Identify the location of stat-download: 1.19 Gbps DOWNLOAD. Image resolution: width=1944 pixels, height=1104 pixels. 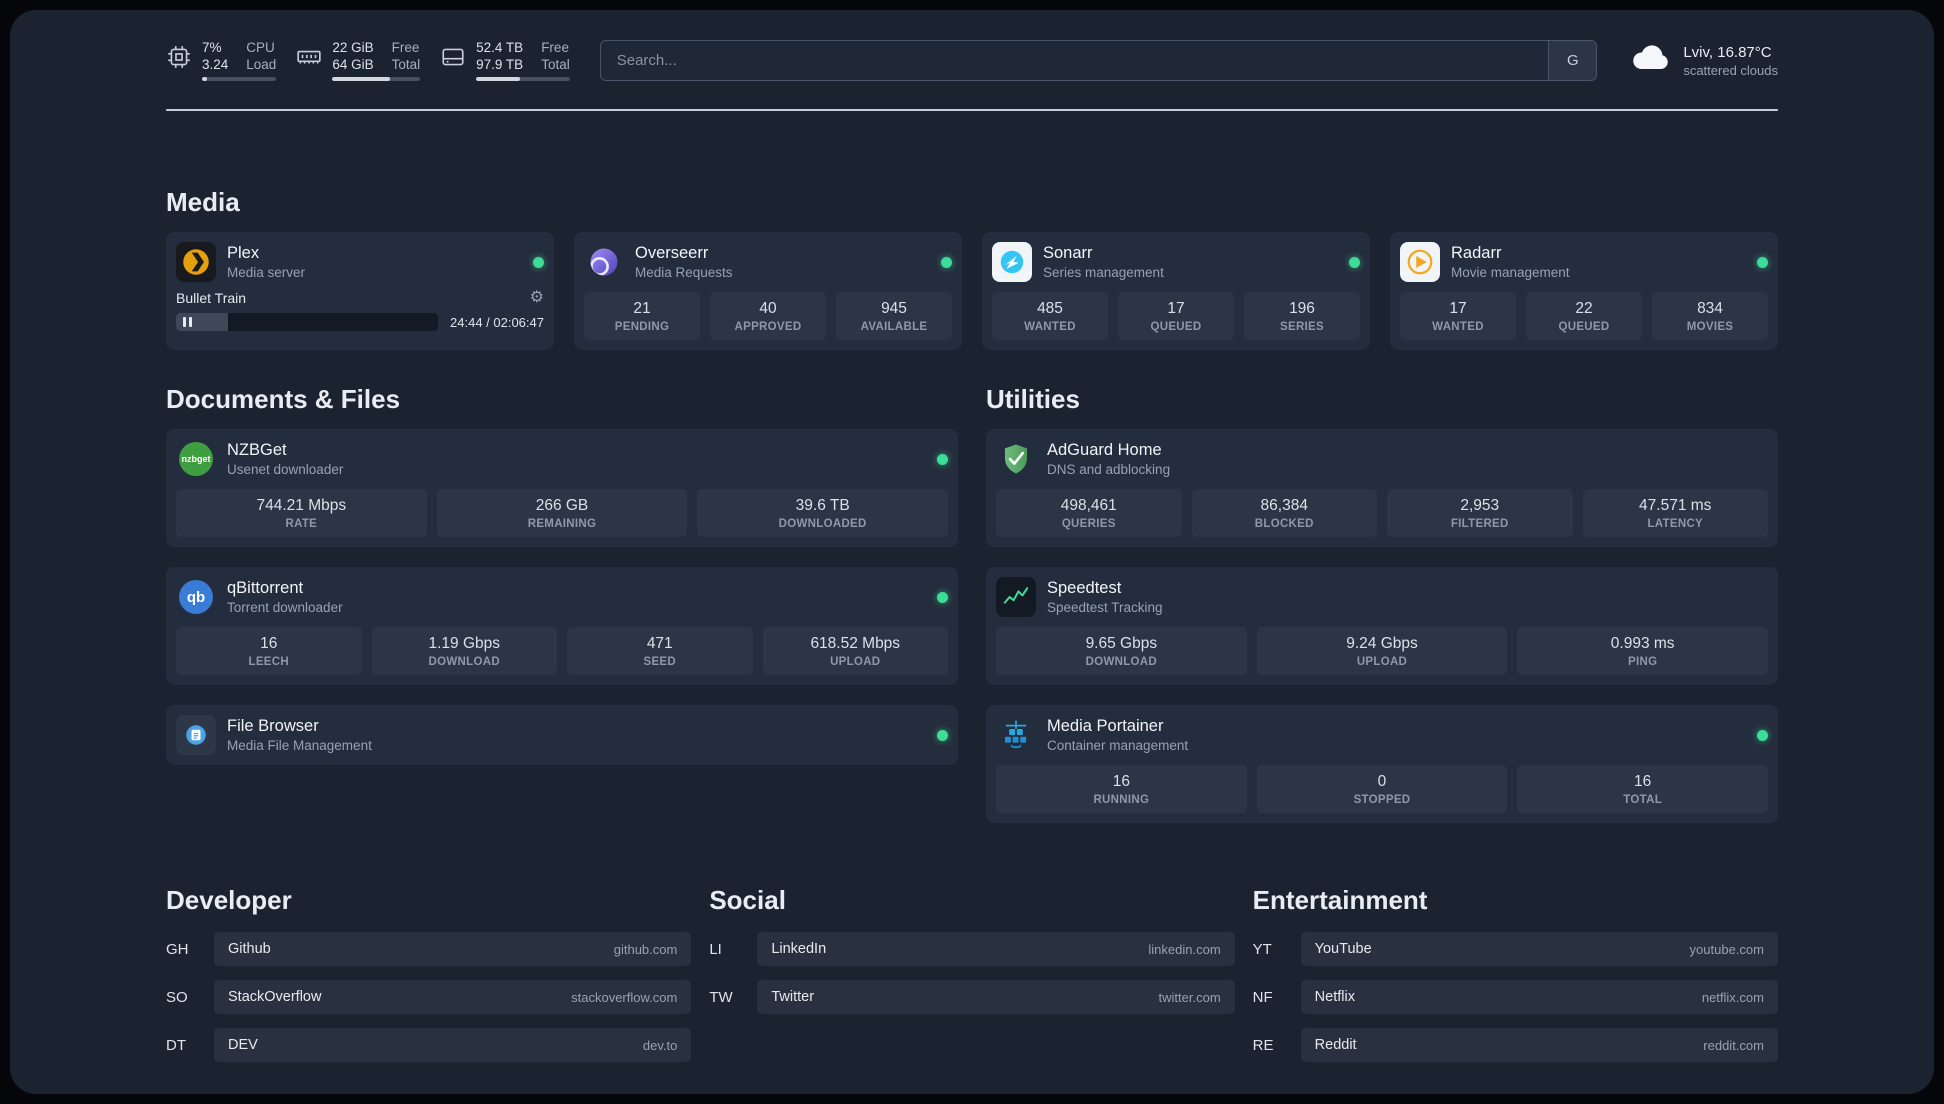
(464, 651).